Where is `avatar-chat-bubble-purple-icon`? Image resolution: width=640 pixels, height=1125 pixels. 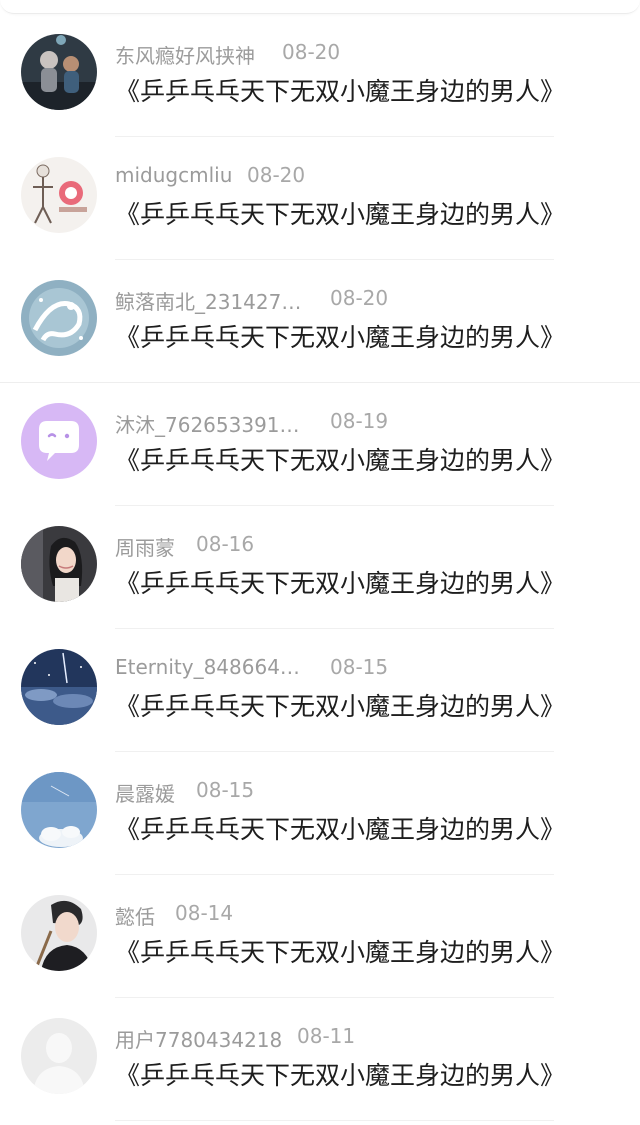
avatar-chat-bubble-purple-icon is located at coordinates (59, 441).